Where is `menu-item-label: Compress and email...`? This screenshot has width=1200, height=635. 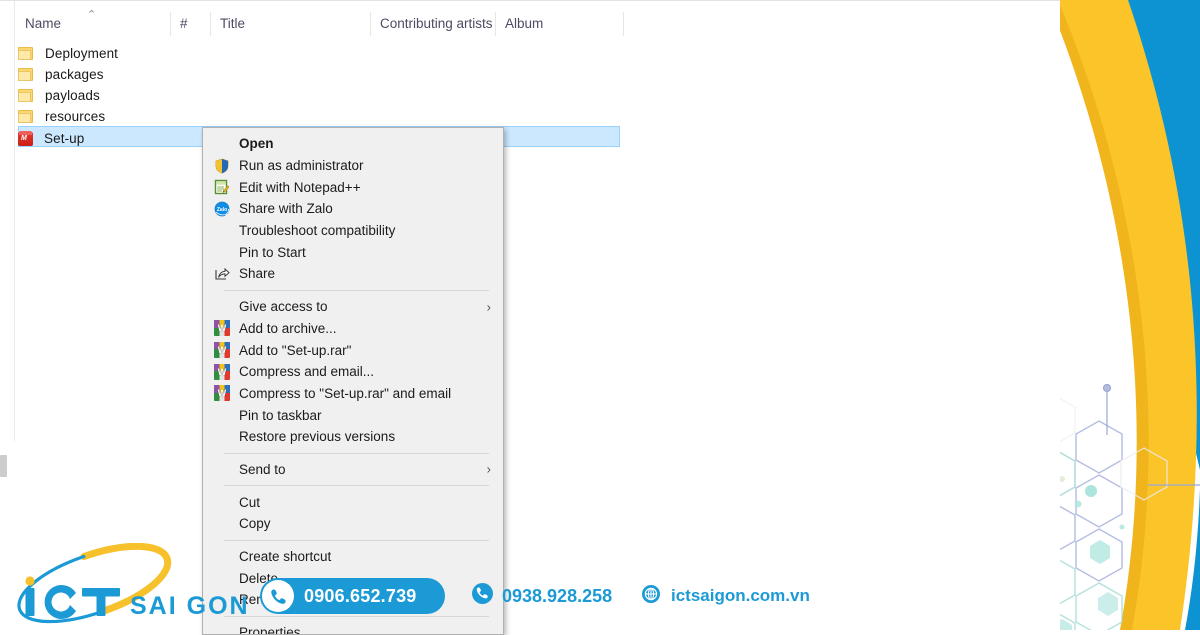 menu-item-label: Compress and email... is located at coordinates (307, 372).